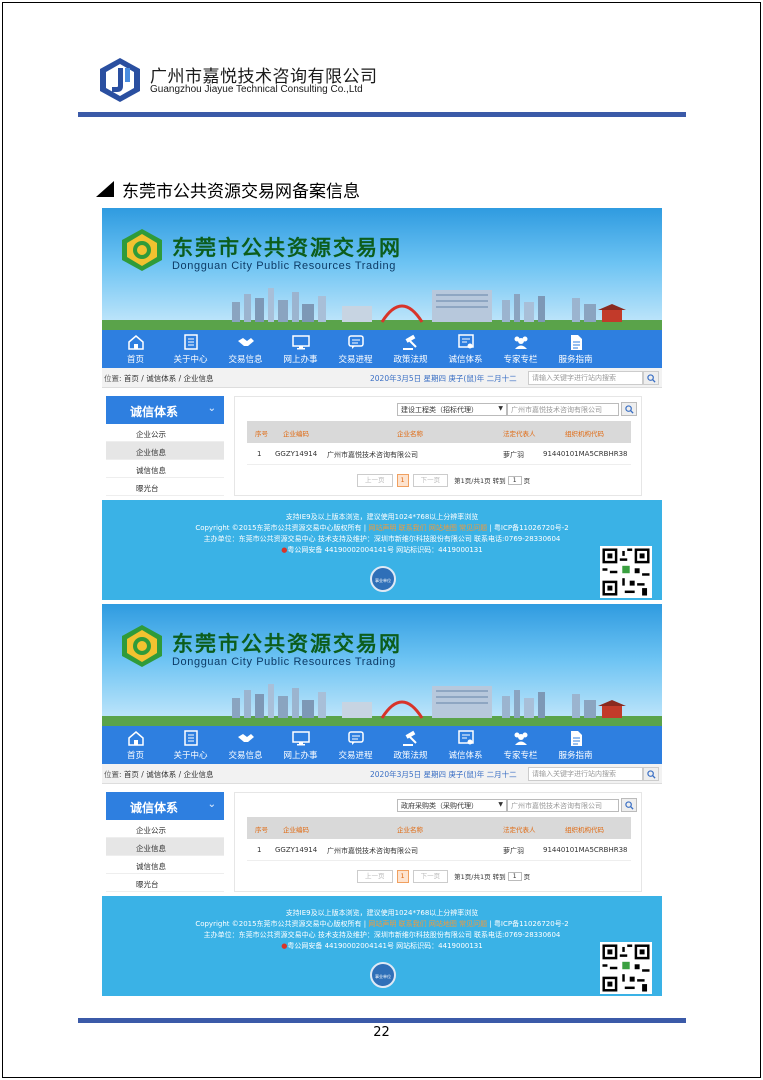 The image size is (763, 1080). What do you see at coordinates (452, 409) in the screenshot?
I see `category-select: 建设工程类（招标代理） ▼` at bounding box center [452, 409].